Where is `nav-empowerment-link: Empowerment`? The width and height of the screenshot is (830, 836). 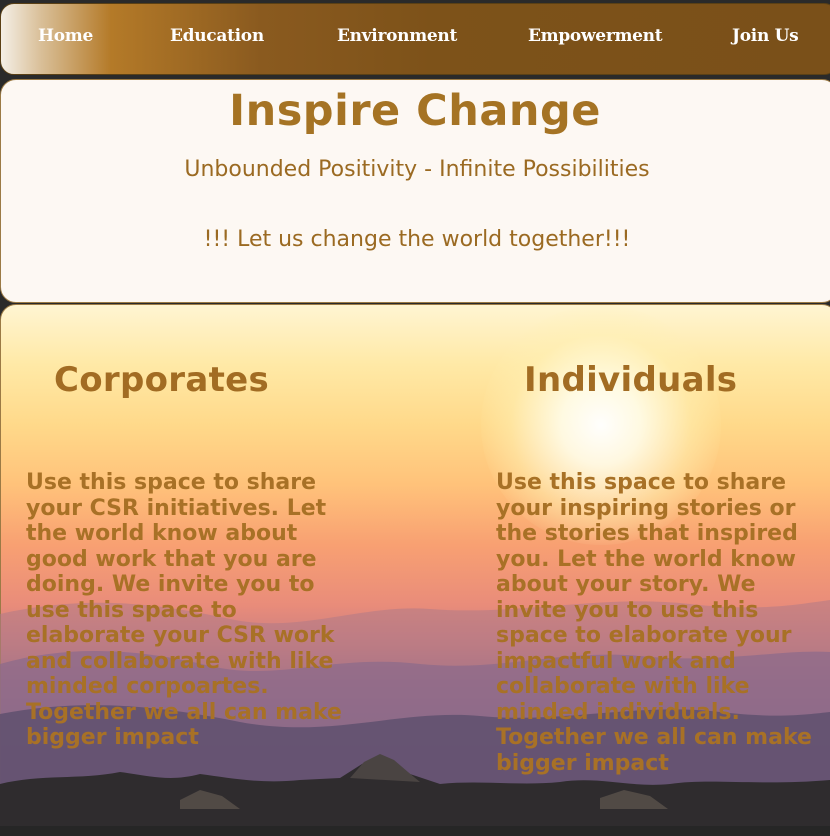
nav-empowerment-link: Empowerment is located at coordinates (595, 36).